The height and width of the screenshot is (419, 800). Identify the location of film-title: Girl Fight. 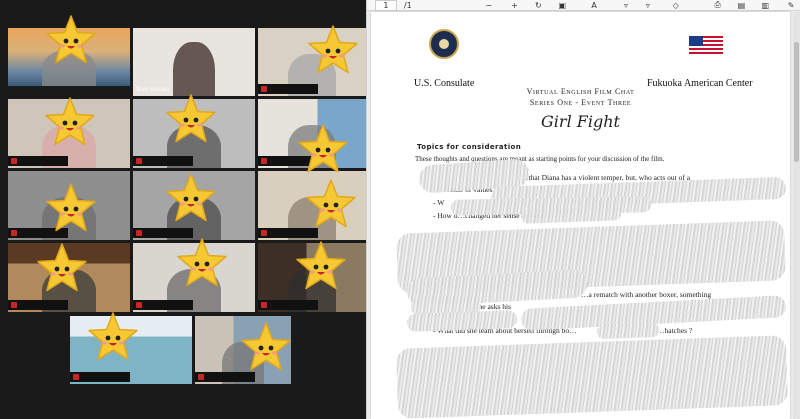
(580, 121).